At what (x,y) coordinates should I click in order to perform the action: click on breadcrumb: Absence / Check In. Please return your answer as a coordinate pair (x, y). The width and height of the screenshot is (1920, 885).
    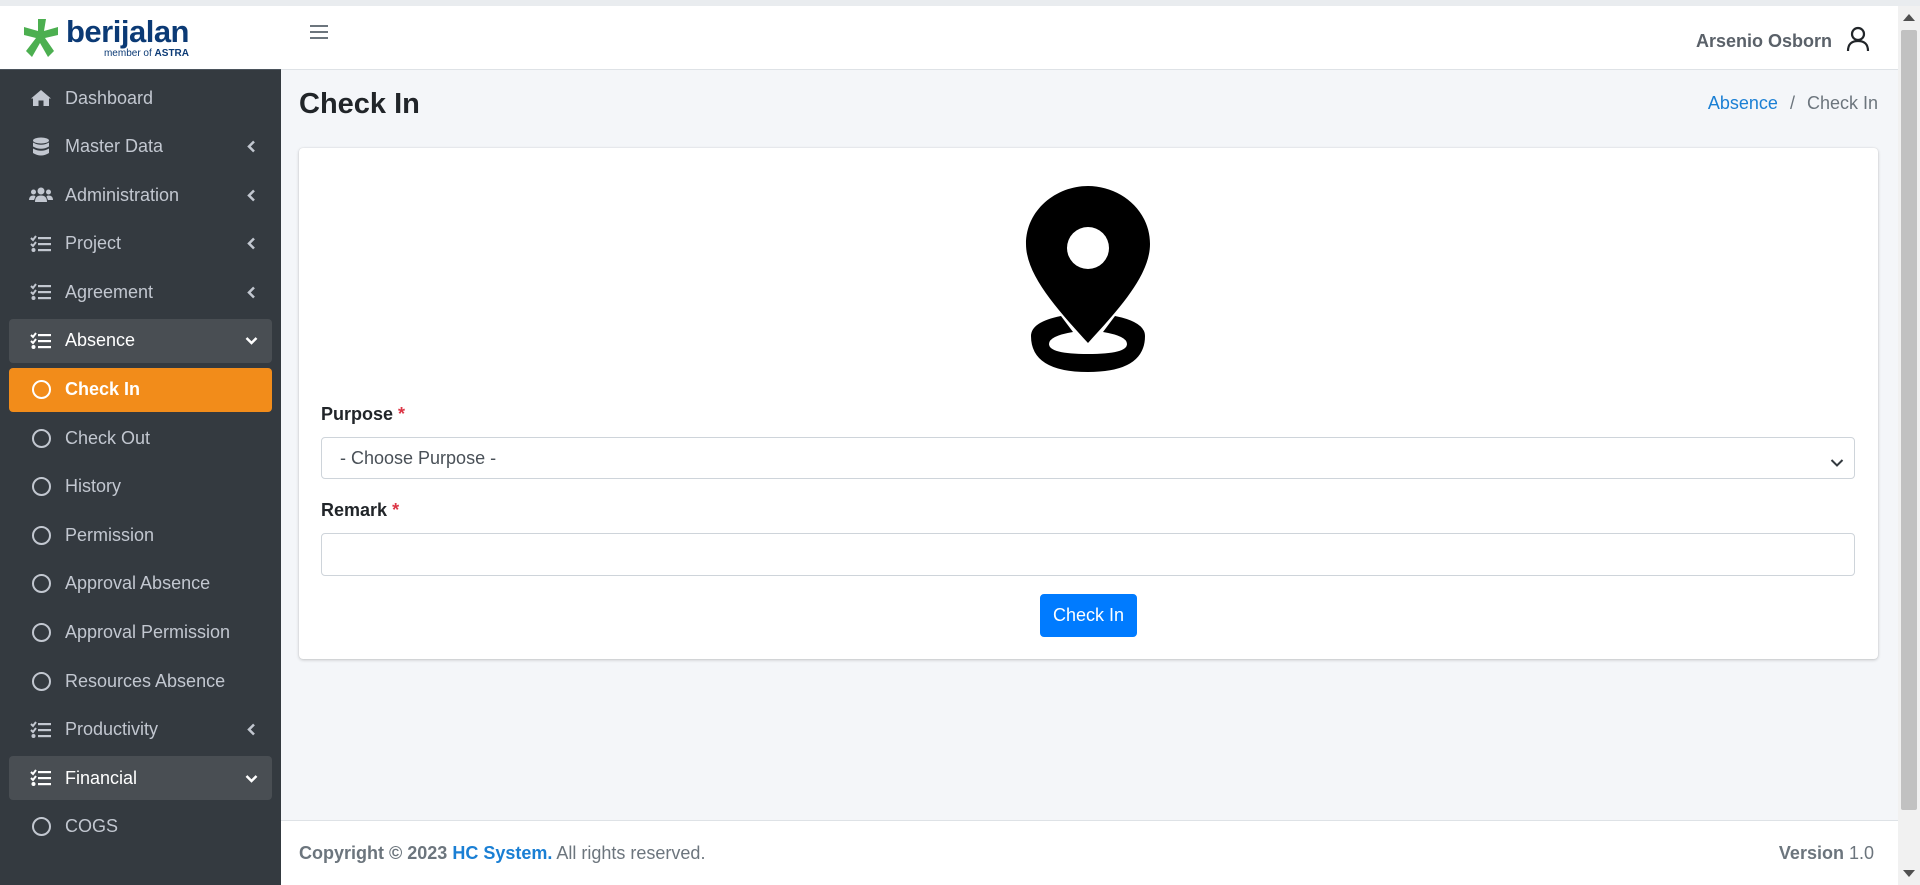
    Looking at the image, I should click on (1793, 103).